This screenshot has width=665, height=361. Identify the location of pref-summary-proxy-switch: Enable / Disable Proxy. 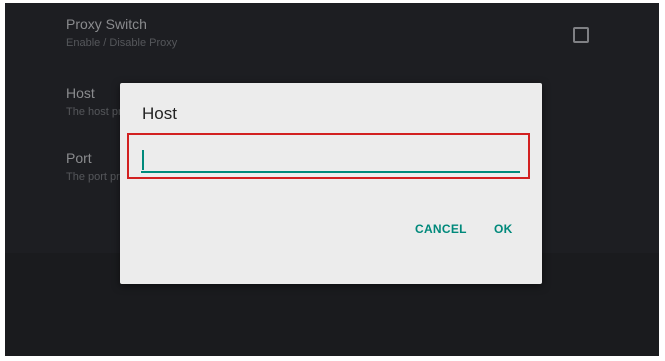
(122, 43).